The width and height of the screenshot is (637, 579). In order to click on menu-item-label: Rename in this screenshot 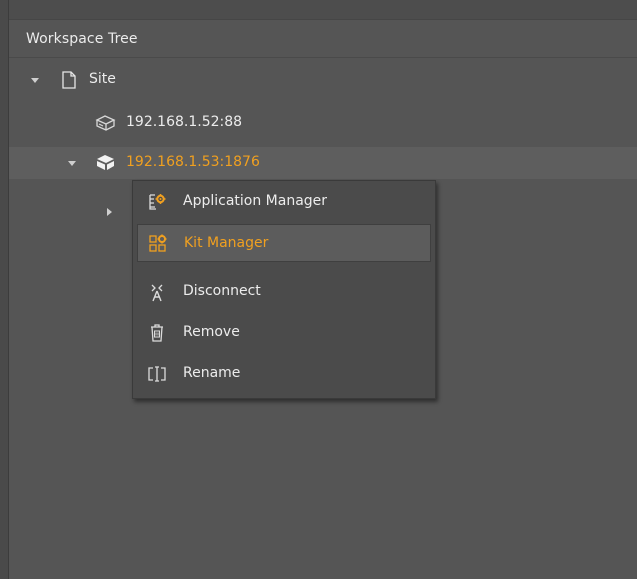, I will do `click(212, 373)`.